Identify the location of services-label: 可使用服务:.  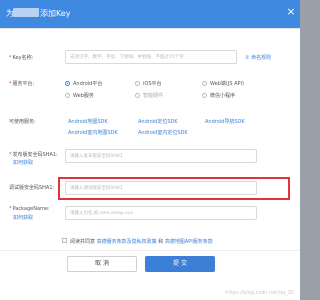
(22, 122).